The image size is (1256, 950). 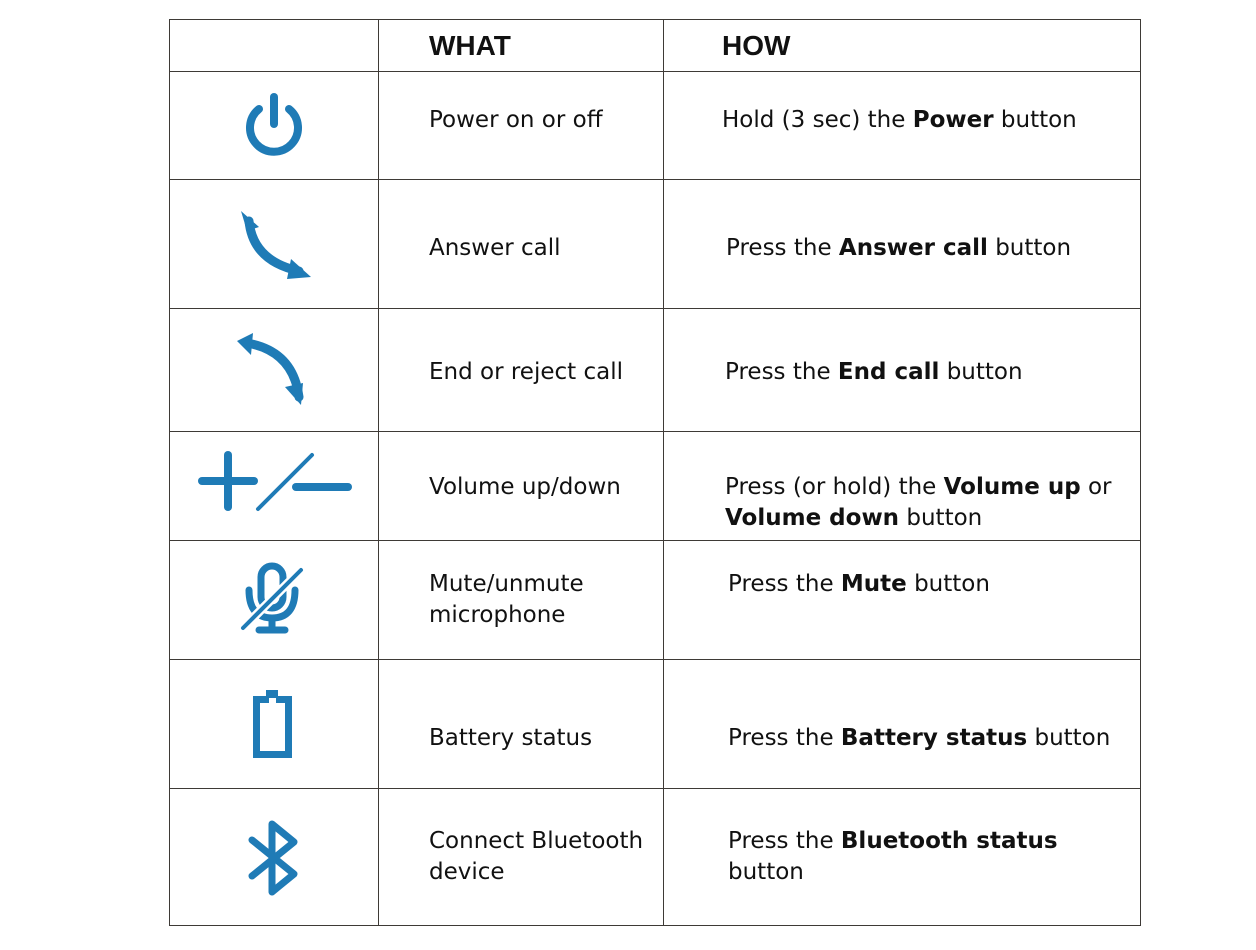 What do you see at coordinates (919, 738) in the screenshot?
I see `how-text: Press the Battery status button` at bounding box center [919, 738].